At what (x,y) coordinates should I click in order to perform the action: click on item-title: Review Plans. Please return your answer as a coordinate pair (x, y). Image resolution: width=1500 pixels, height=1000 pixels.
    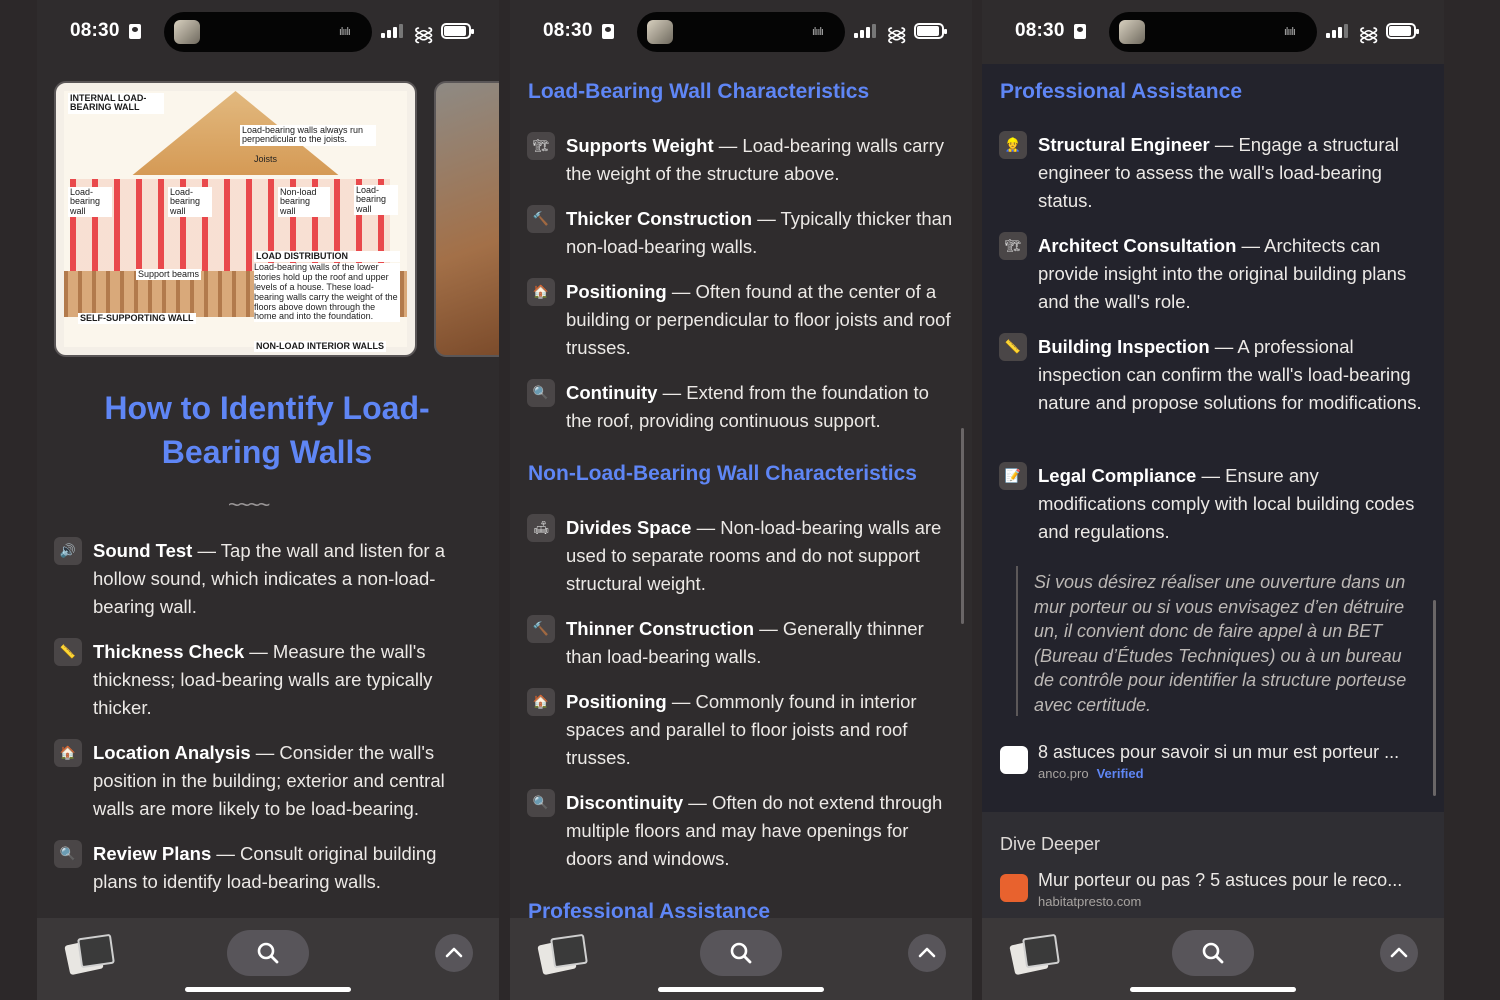
    Looking at the image, I should click on (152, 853).